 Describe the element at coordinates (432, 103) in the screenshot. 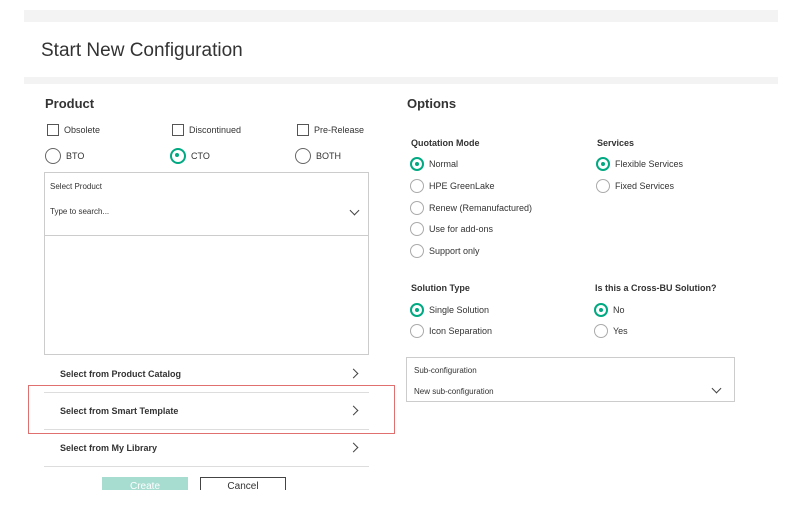

I see `options-section-title: Options` at that location.